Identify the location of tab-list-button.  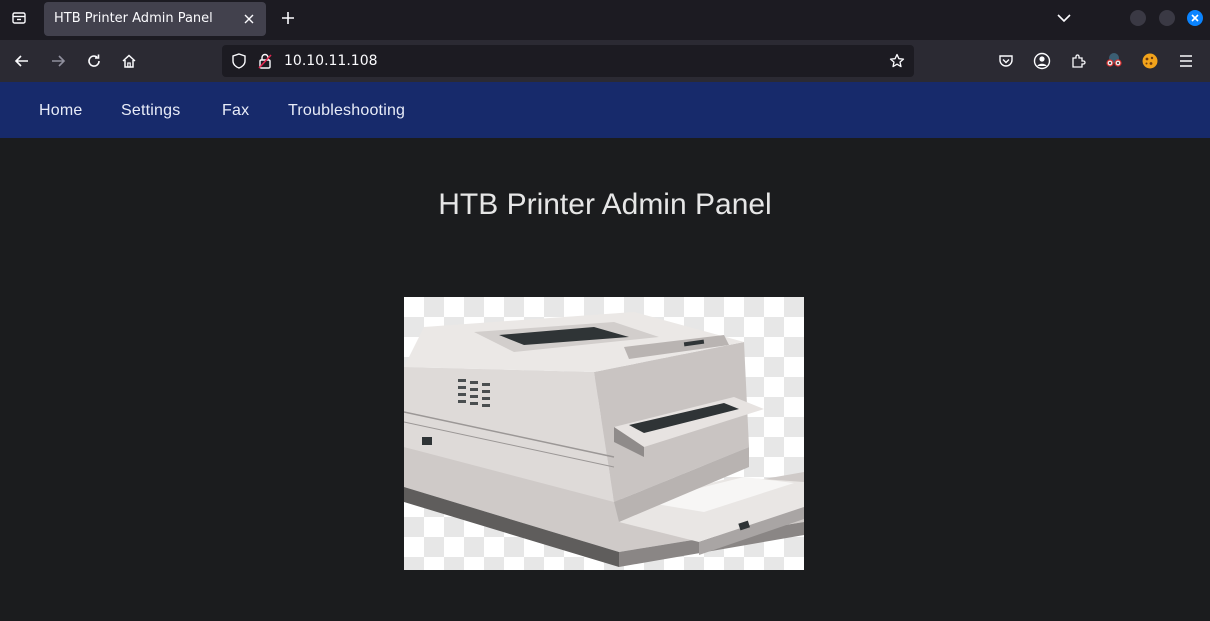
(19, 18).